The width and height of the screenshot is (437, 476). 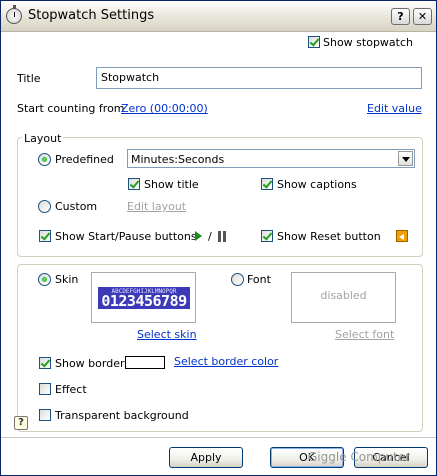 What do you see at coordinates (167, 334) in the screenshot?
I see `select-skin-link: Select skin` at bounding box center [167, 334].